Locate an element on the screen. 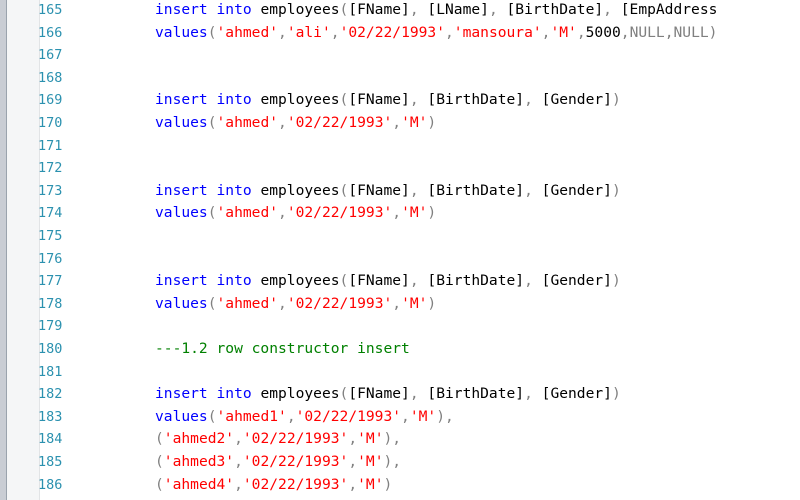 The image size is (800, 500). code-line: 167 is located at coordinates (400, 56).